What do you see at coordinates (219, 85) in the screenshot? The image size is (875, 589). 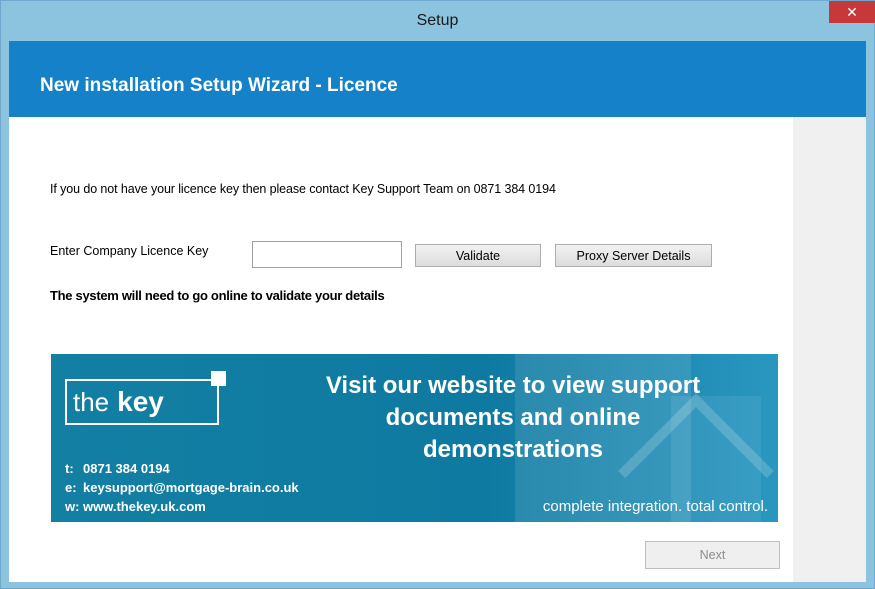 I see `wizard-title: New installation Setup Wizard - Licence` at bounding box center [219, 85].